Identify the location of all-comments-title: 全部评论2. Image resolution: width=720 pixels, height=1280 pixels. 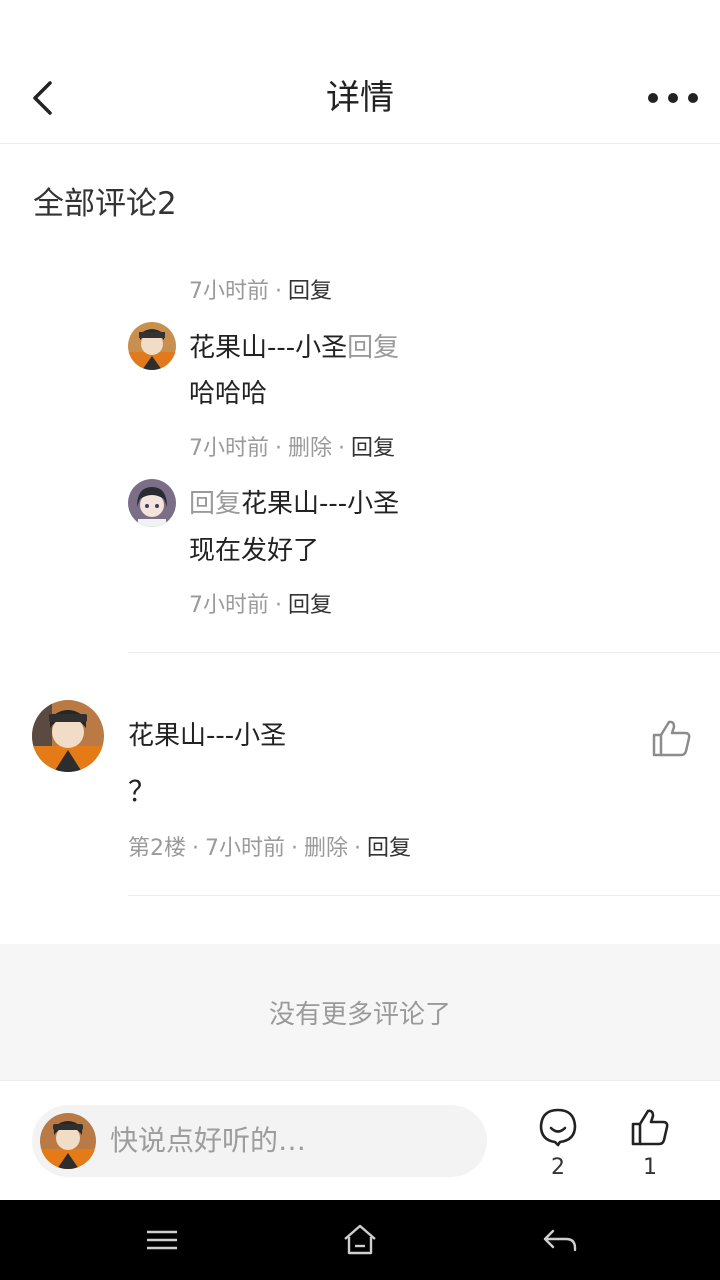
(105, 204).